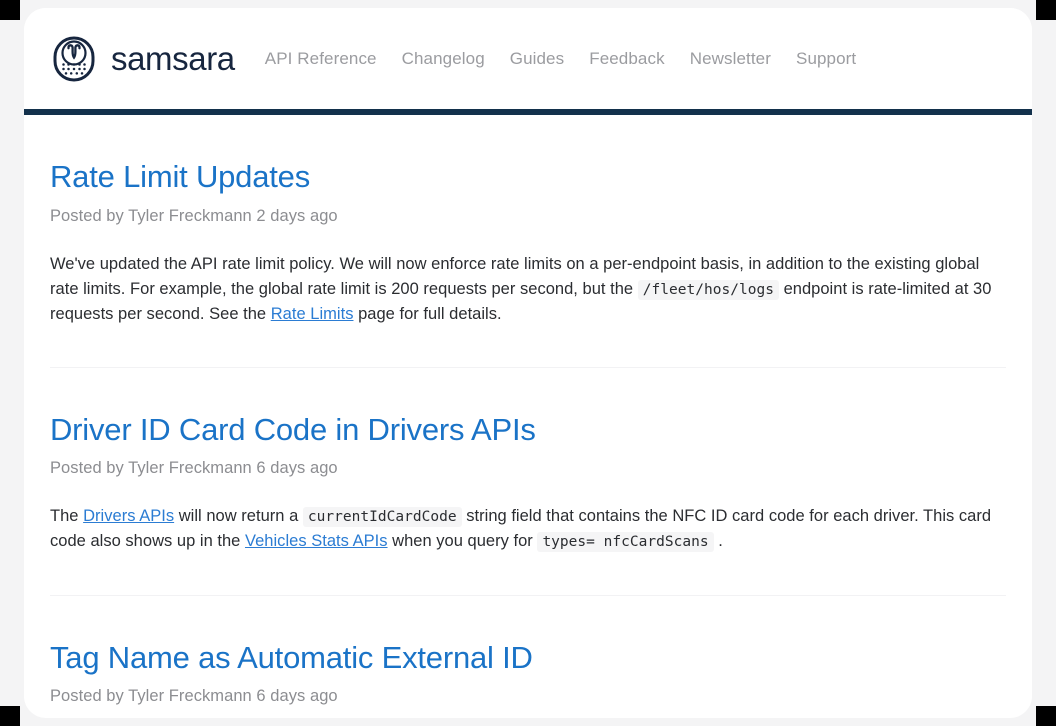 Image resolution: width=1056 pixels, height=726 pixels. Describe the element at coordinates (1046, 10) in the screenshot. I see `corner-artifact-top-right` at that location.